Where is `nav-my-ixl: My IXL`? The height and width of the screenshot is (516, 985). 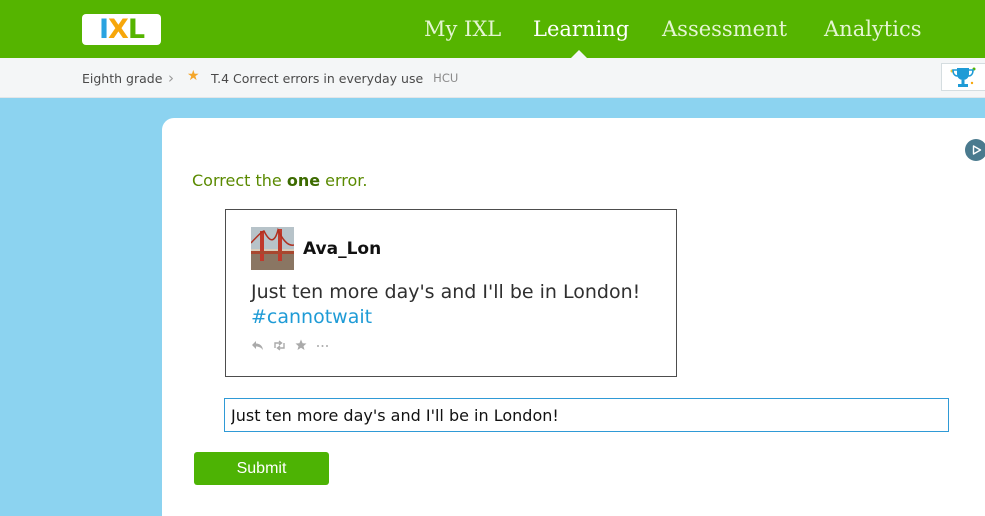
nav-my-ixl: My IXL is located at coordinates (462, 29).